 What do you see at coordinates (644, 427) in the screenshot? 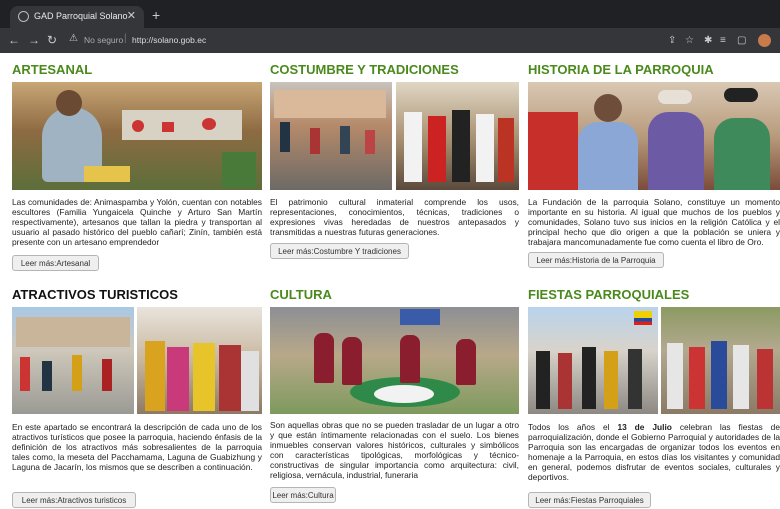
I see `fiestas-date: 13 de Julio` at bounding box center [644, 427].